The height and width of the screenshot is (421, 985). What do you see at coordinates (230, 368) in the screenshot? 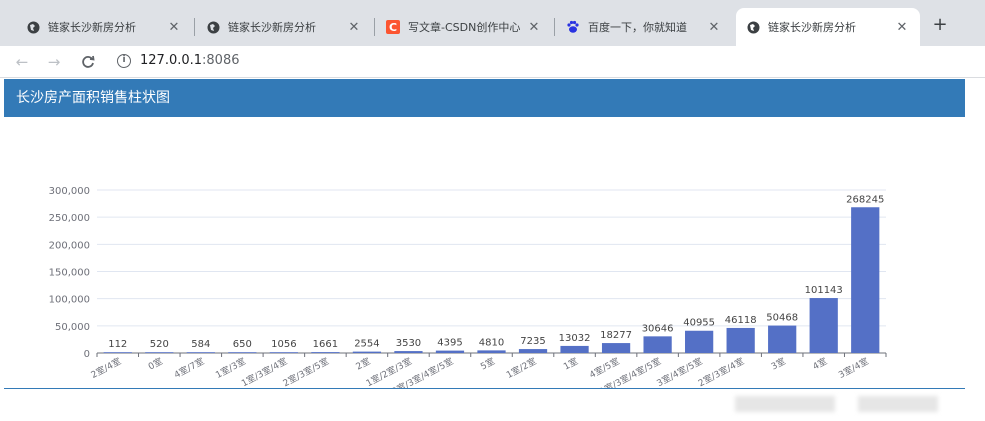
I see `x-category-label: 1室/3室` at bounding box center [230, 368].